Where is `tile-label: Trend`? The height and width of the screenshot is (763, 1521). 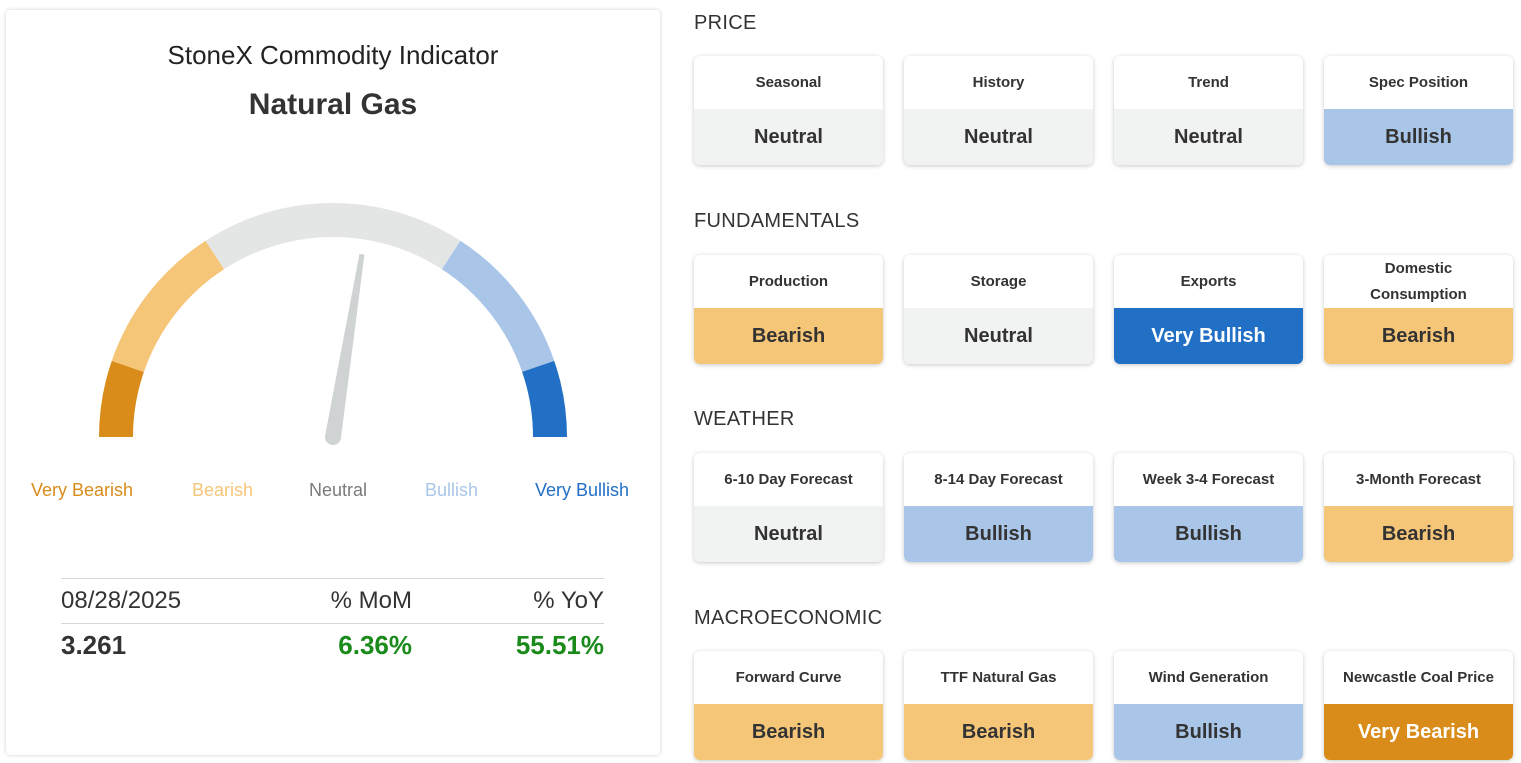 tile-label: Trend is located at coordinates (1208, 82).